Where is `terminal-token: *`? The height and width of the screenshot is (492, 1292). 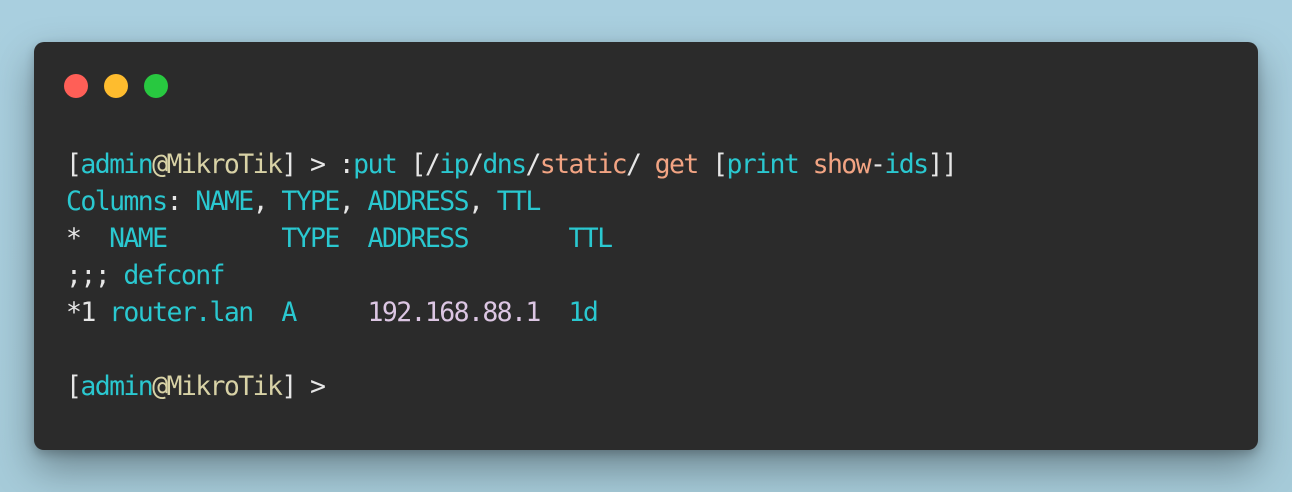 terminal-token: * is located at coordinates (88, 238).